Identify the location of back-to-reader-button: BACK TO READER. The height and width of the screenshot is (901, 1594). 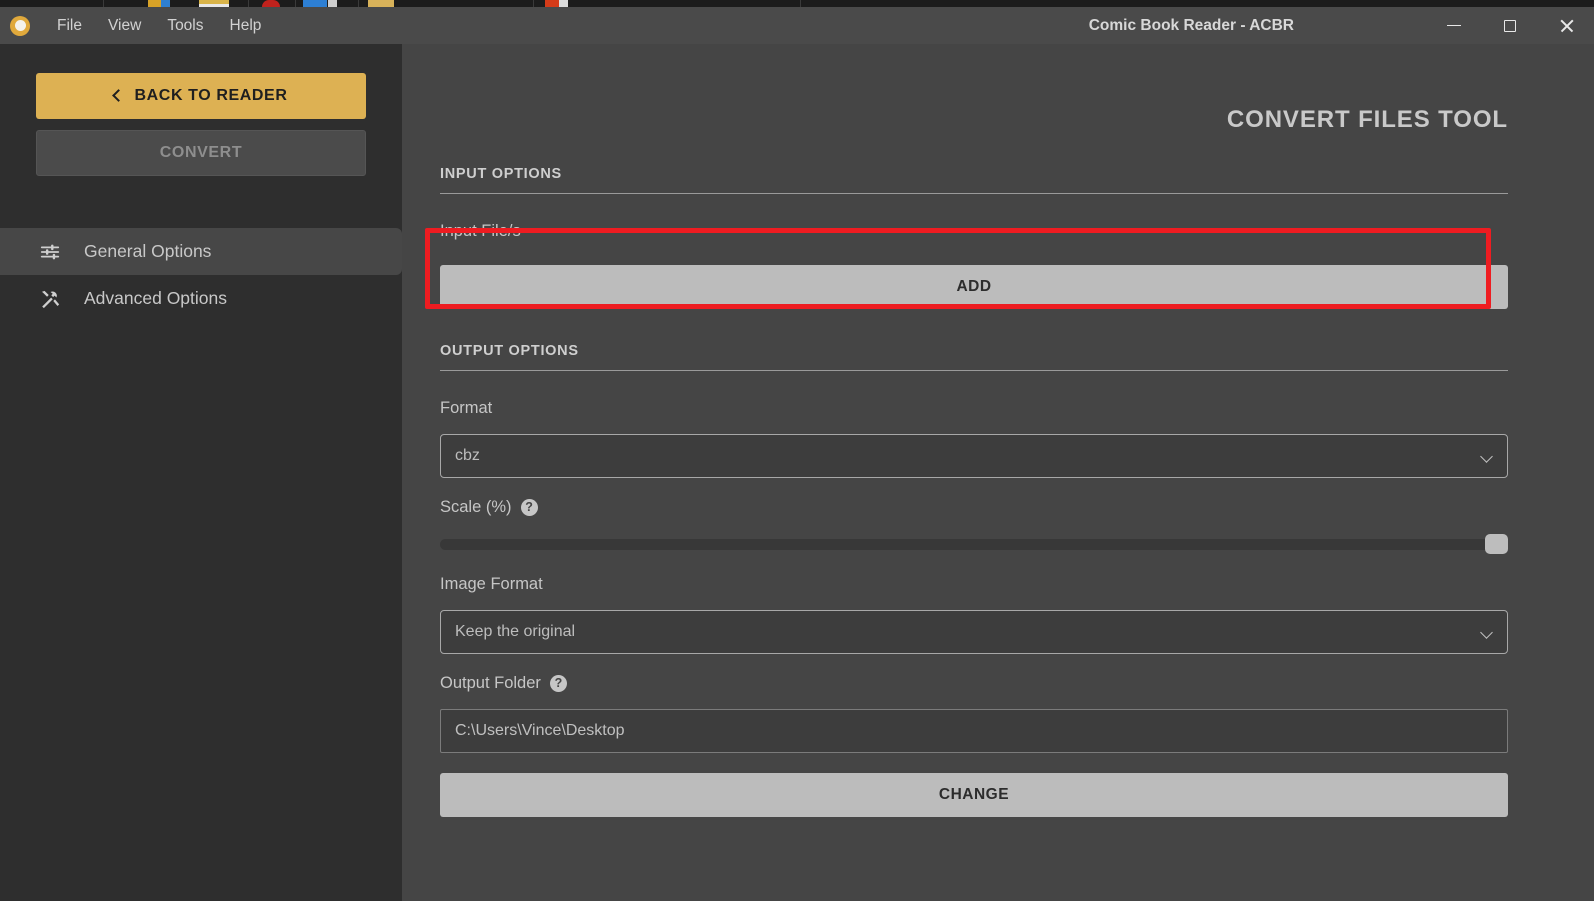
(201, 96).